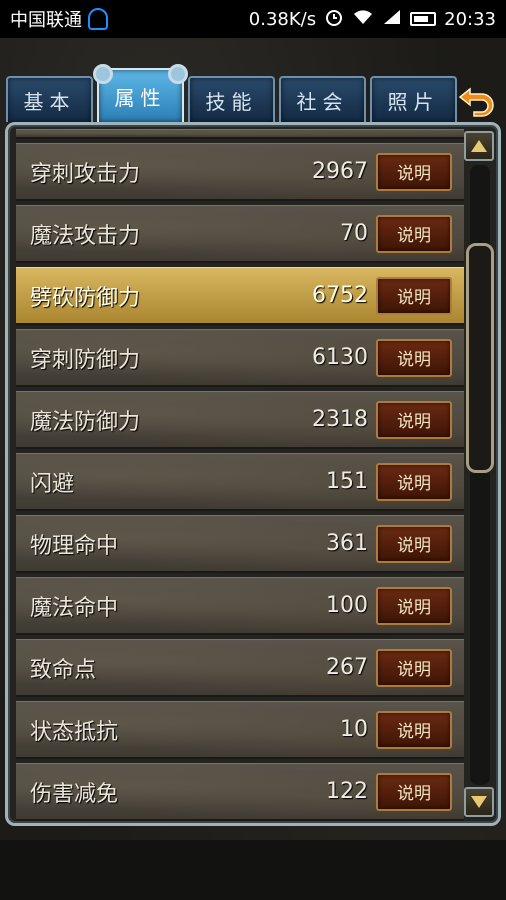  Describe the element at coordinates (340, 419) in the screenshot. I see `attribute-value: 2318` at that location.